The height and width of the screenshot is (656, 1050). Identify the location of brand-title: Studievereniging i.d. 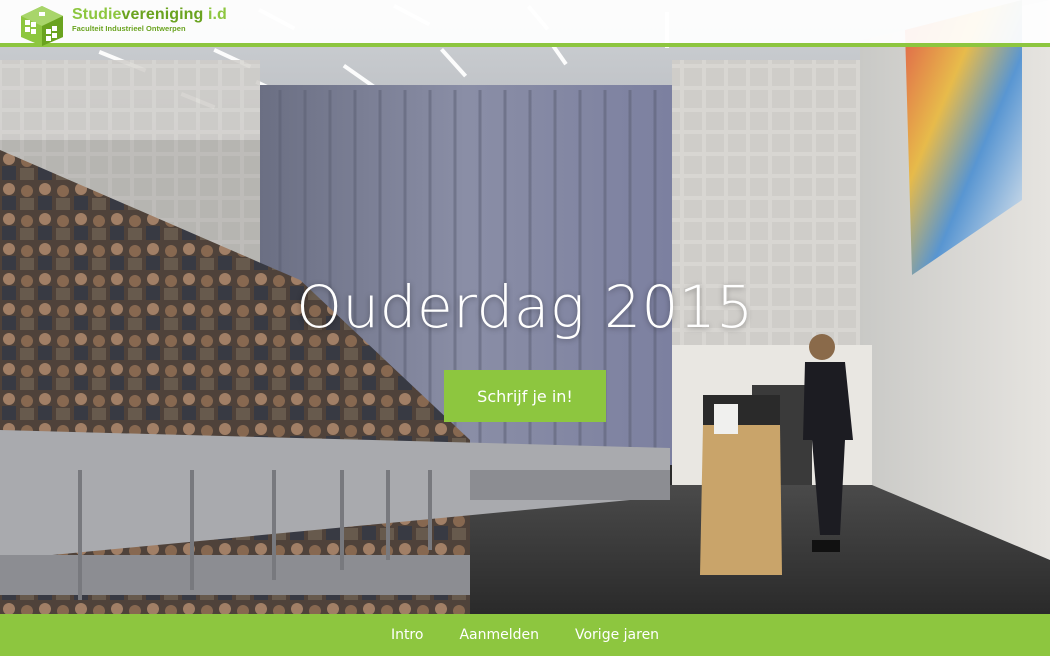
(149, 15).